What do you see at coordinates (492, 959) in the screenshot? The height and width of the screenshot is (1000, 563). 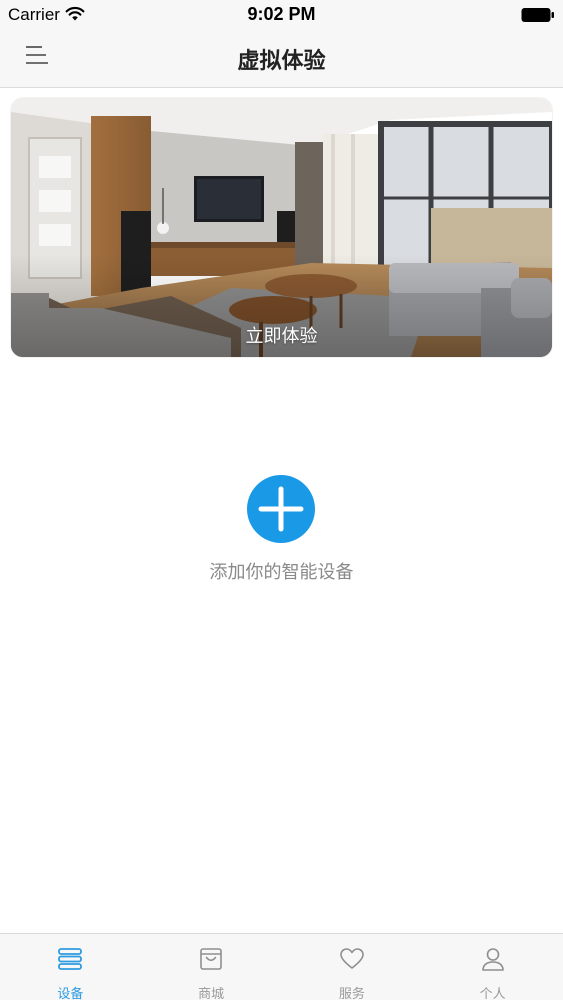 I see `person-icon` at bounding box center [492, 959].